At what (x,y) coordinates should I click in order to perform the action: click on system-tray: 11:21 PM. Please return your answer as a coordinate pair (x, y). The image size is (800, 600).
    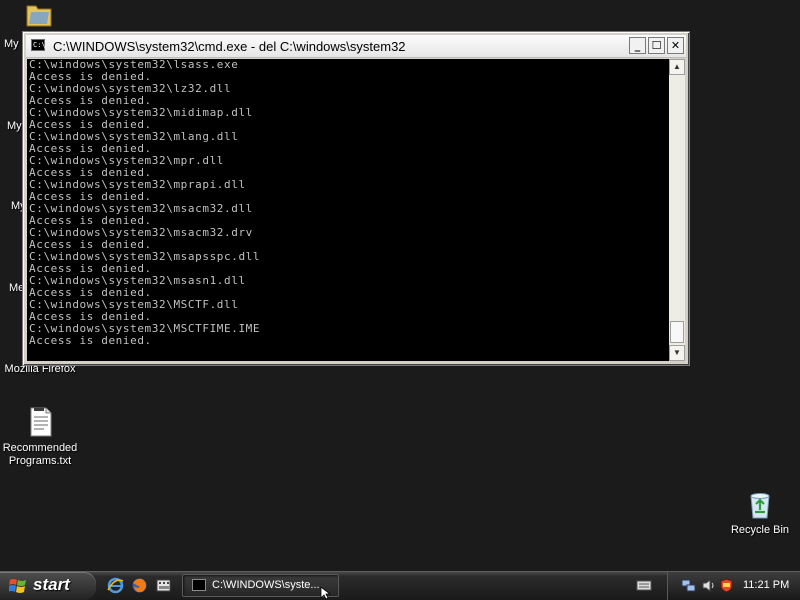
    Looking at the image, I should click on (733, 586).